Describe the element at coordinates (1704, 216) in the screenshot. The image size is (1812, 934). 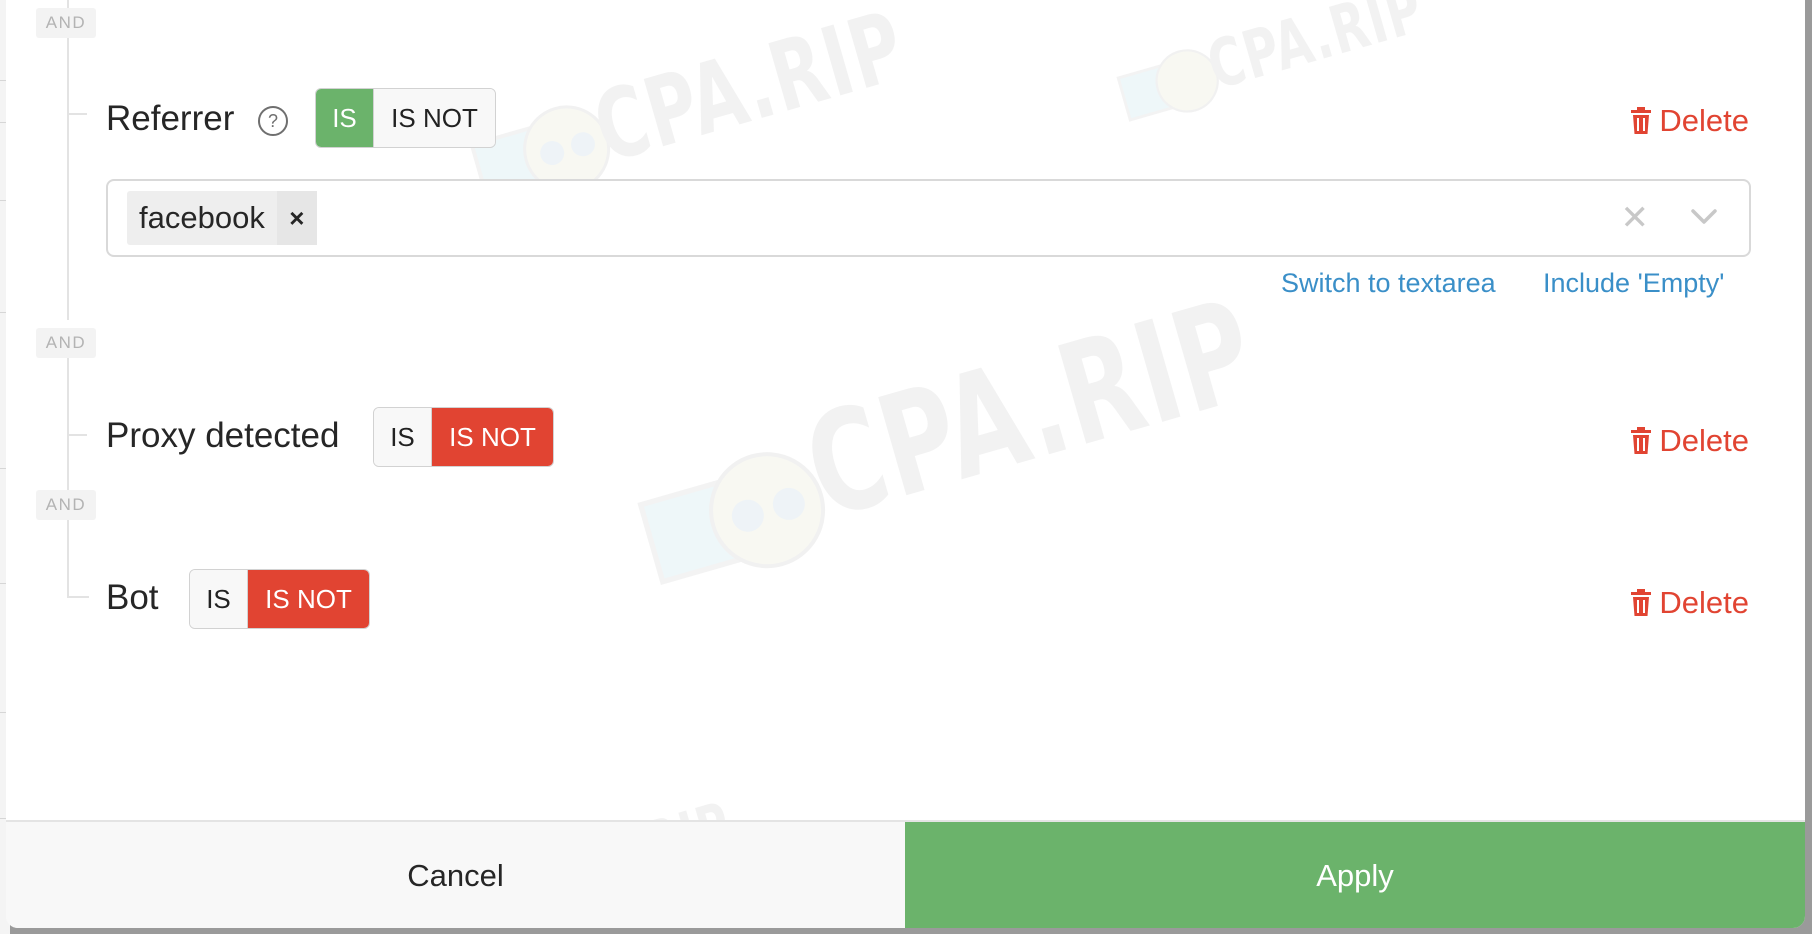
I see `chevron-down-icon` at that location.